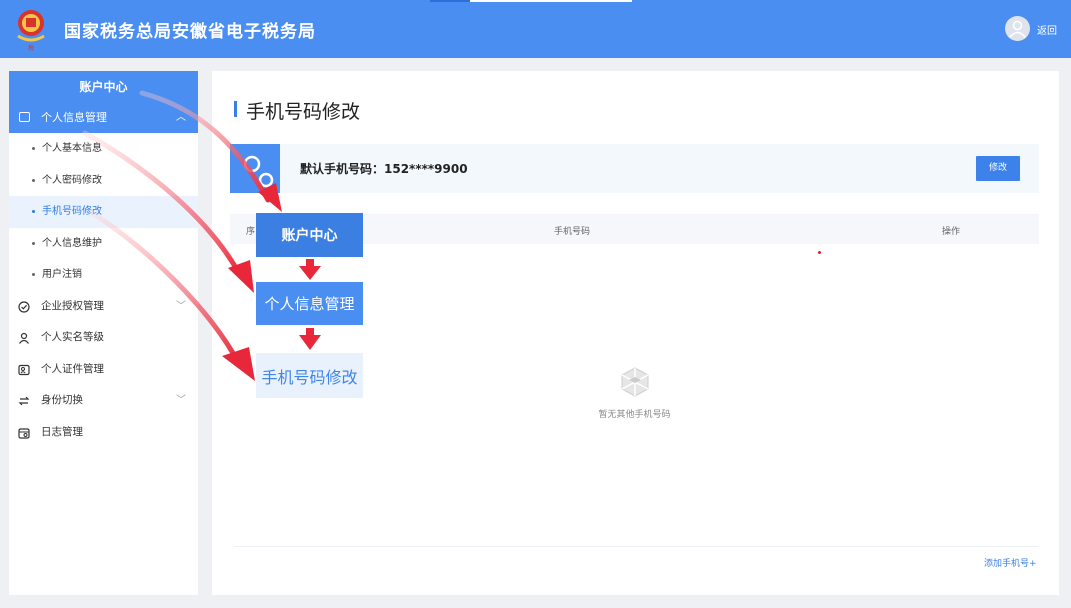  I want to click on calendar-log-icon, so click(24, 433).